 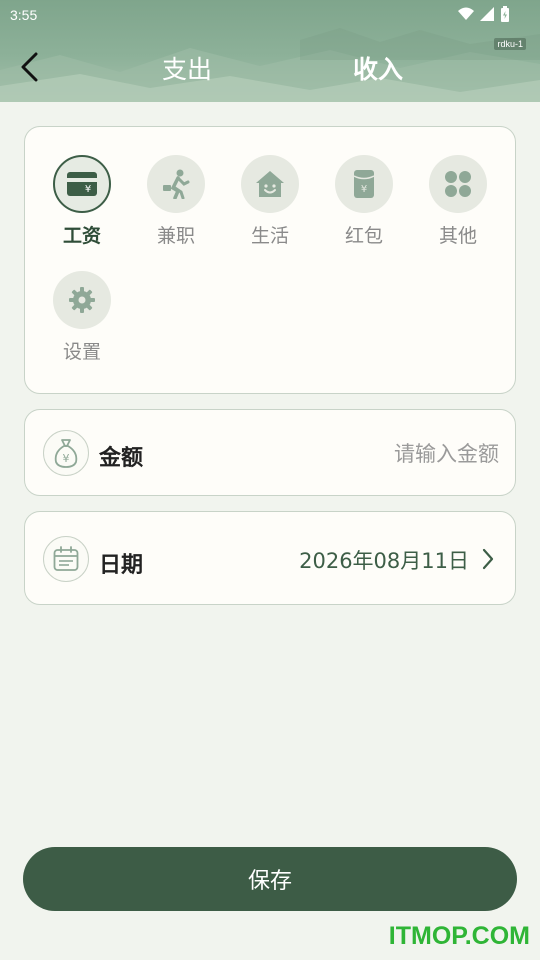 I want to click on date-label: 日期, so click(x=121, y=565).